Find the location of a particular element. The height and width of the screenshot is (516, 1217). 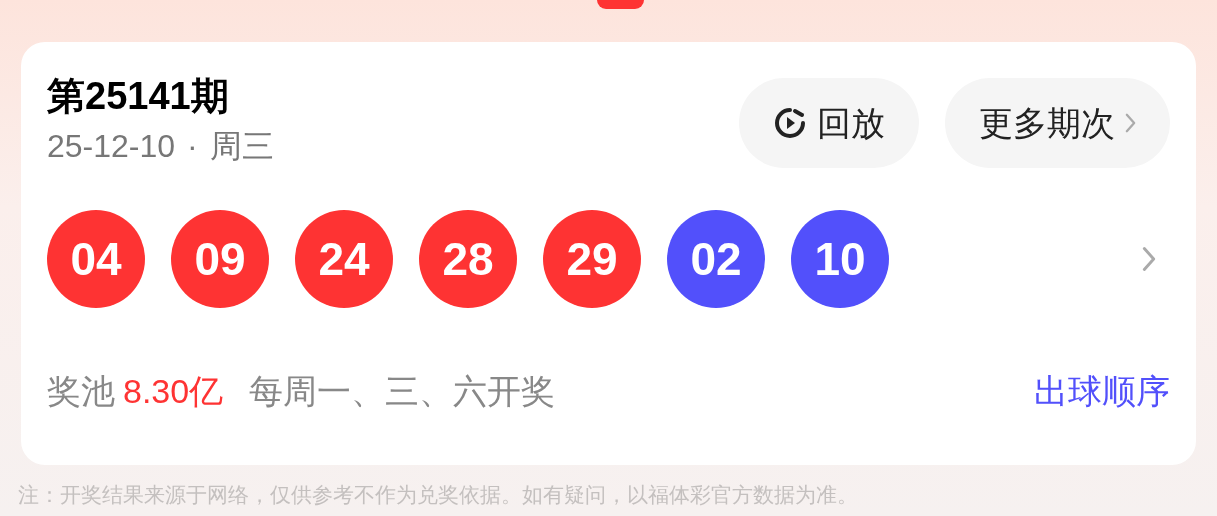

ball-order-link: 出球顺序 is located at coordinates (1102, 391).